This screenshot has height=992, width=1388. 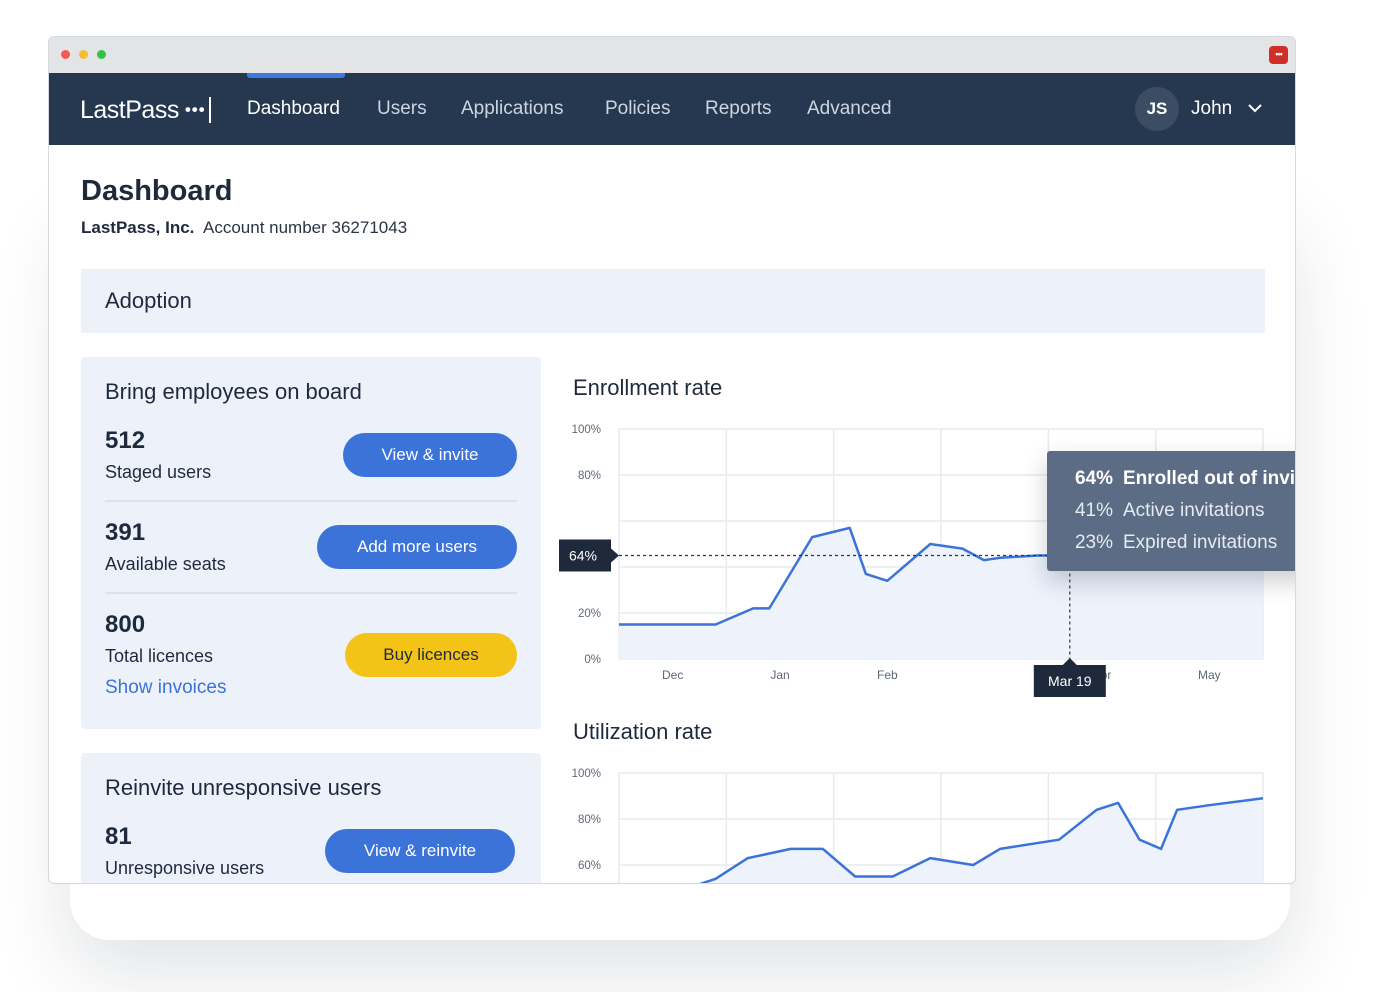 What do you see at coordinates (125, 532) in the screenshot?
I see `seats-count: 391` at bounding box center [125, 532].